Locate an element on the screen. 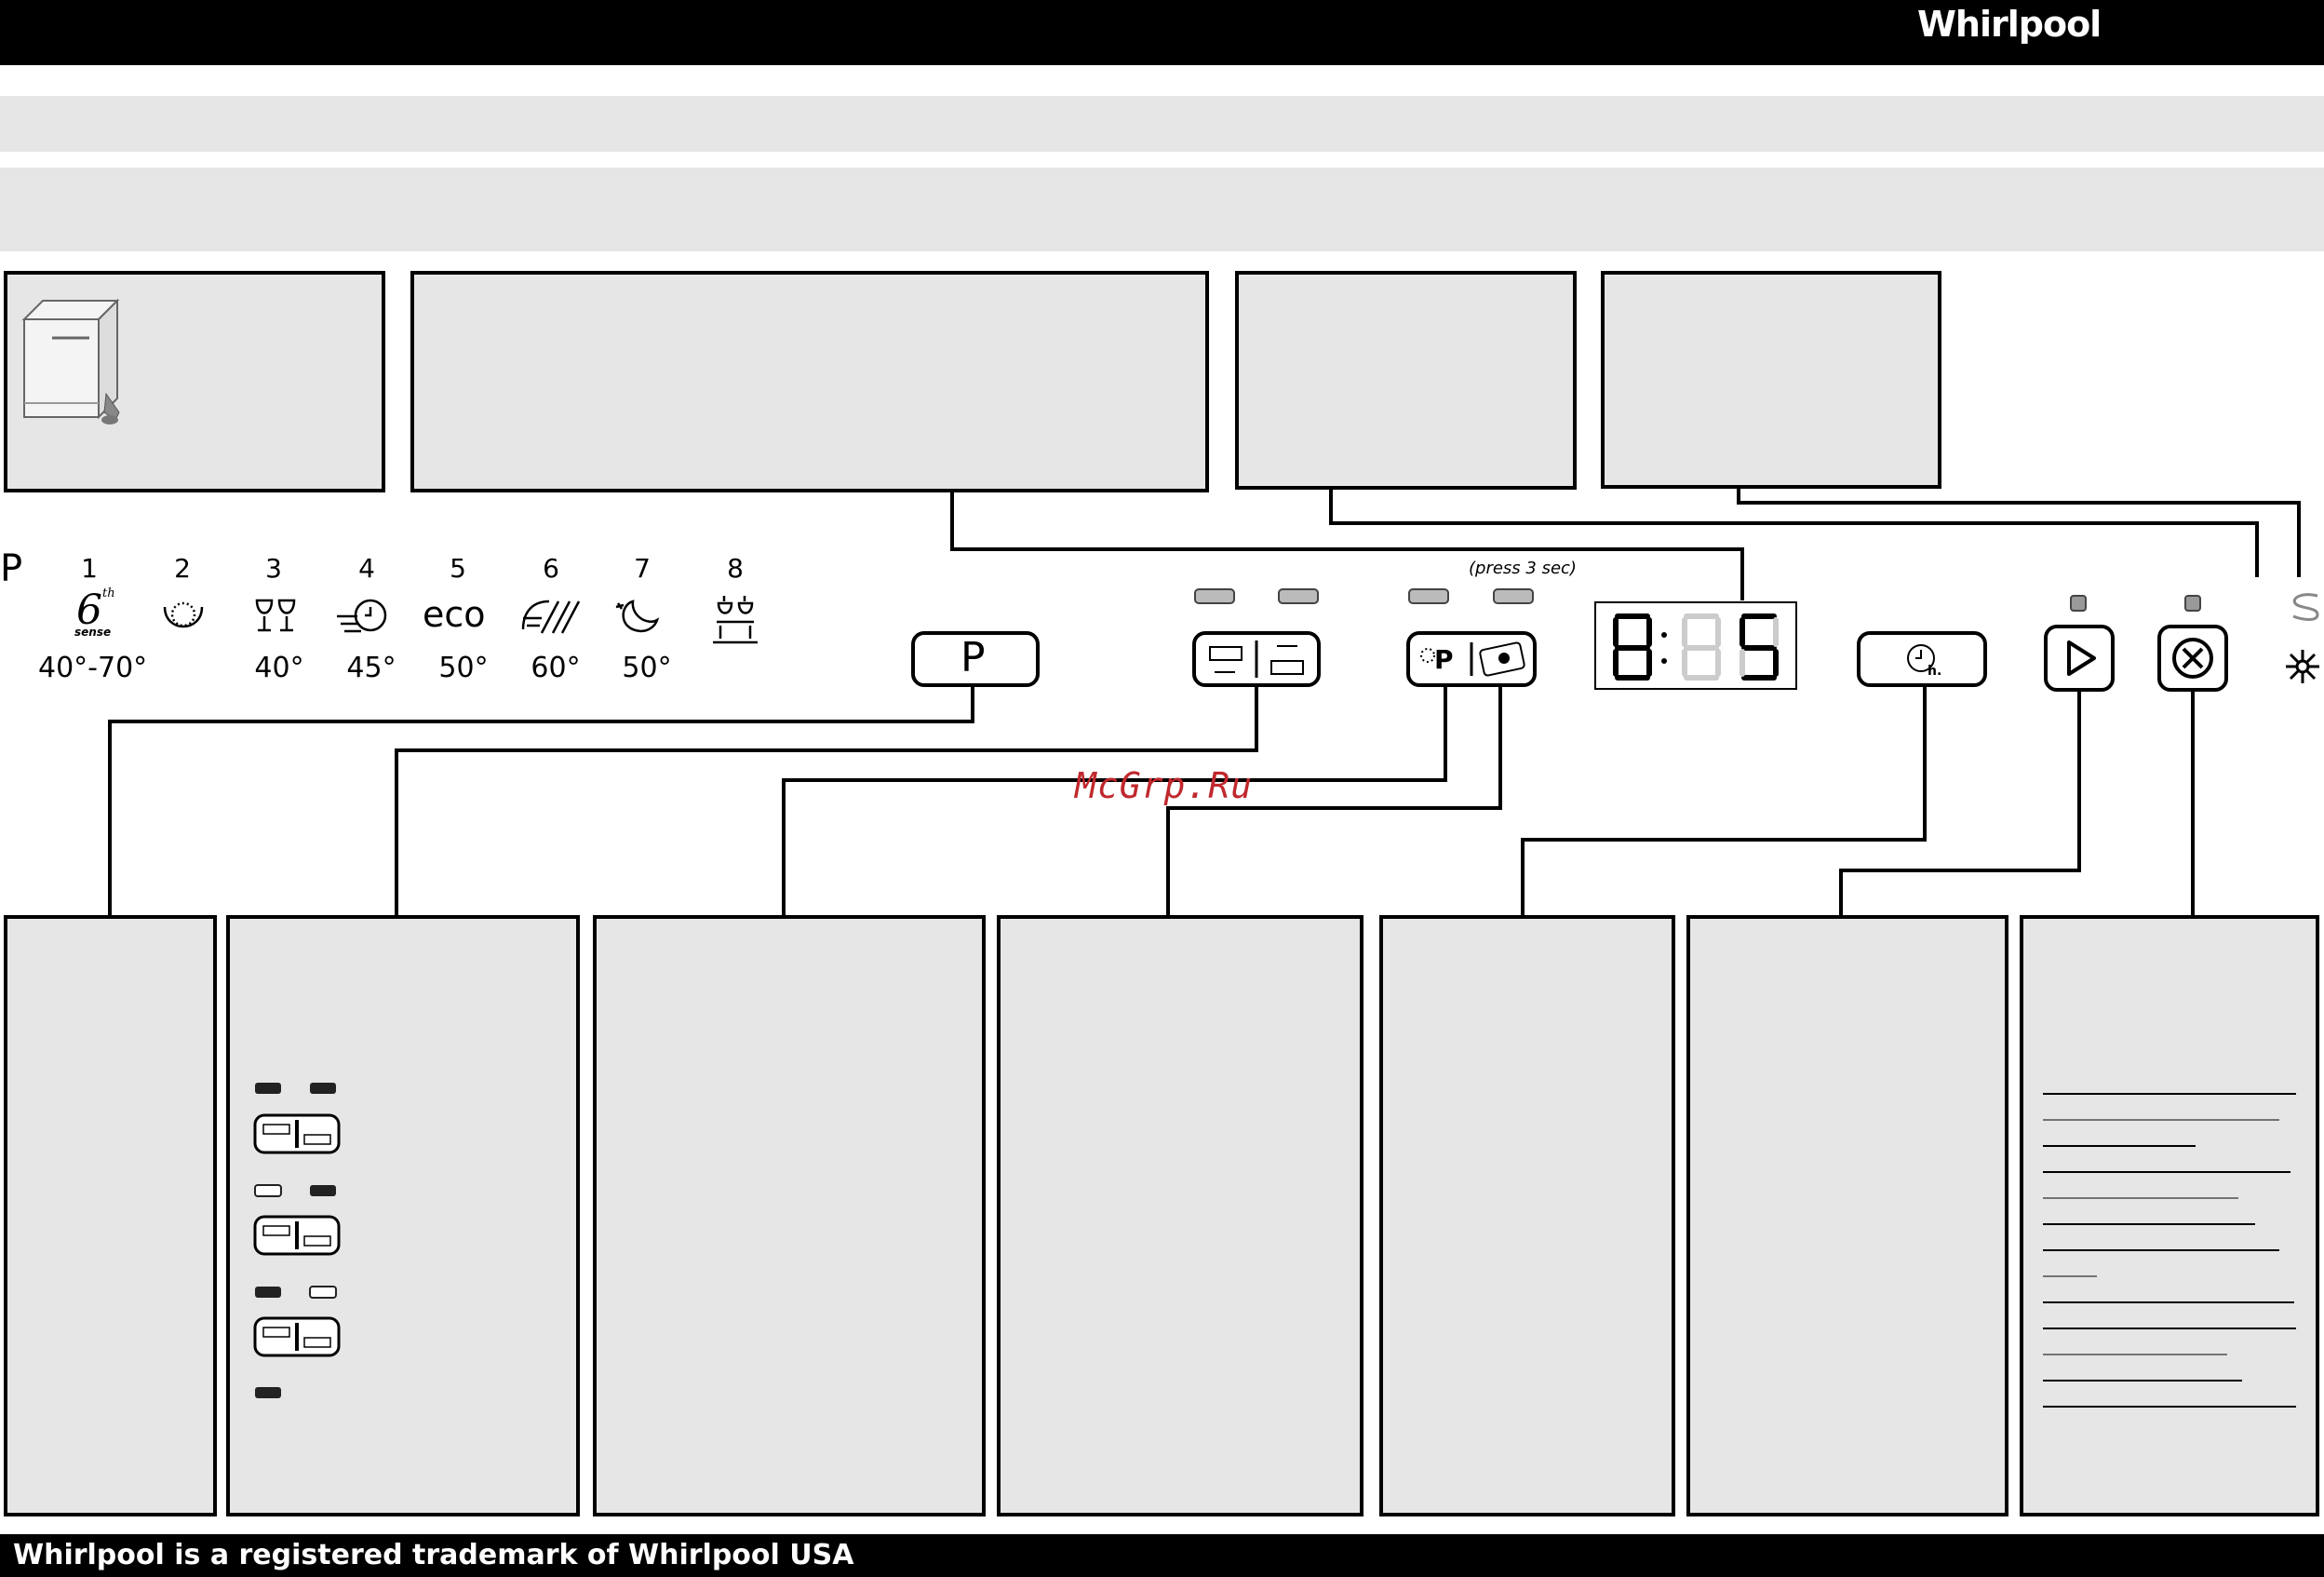 The image size is (2324, 1577). cancel-led is located at coordinates (2192, 603).